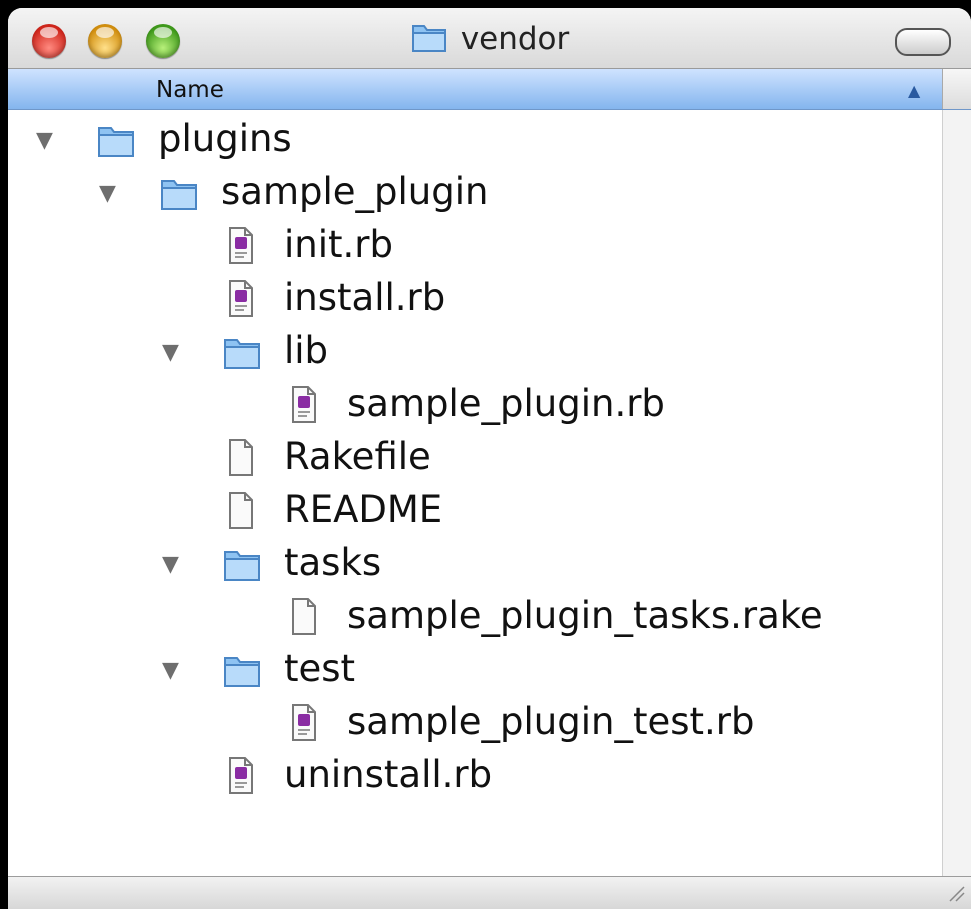 This screenshot has width=971, height=909. What do you see at coordinates (475, 246) in the screenshot?
I see `file-row: init.rb` at bounding box center [475, 246].